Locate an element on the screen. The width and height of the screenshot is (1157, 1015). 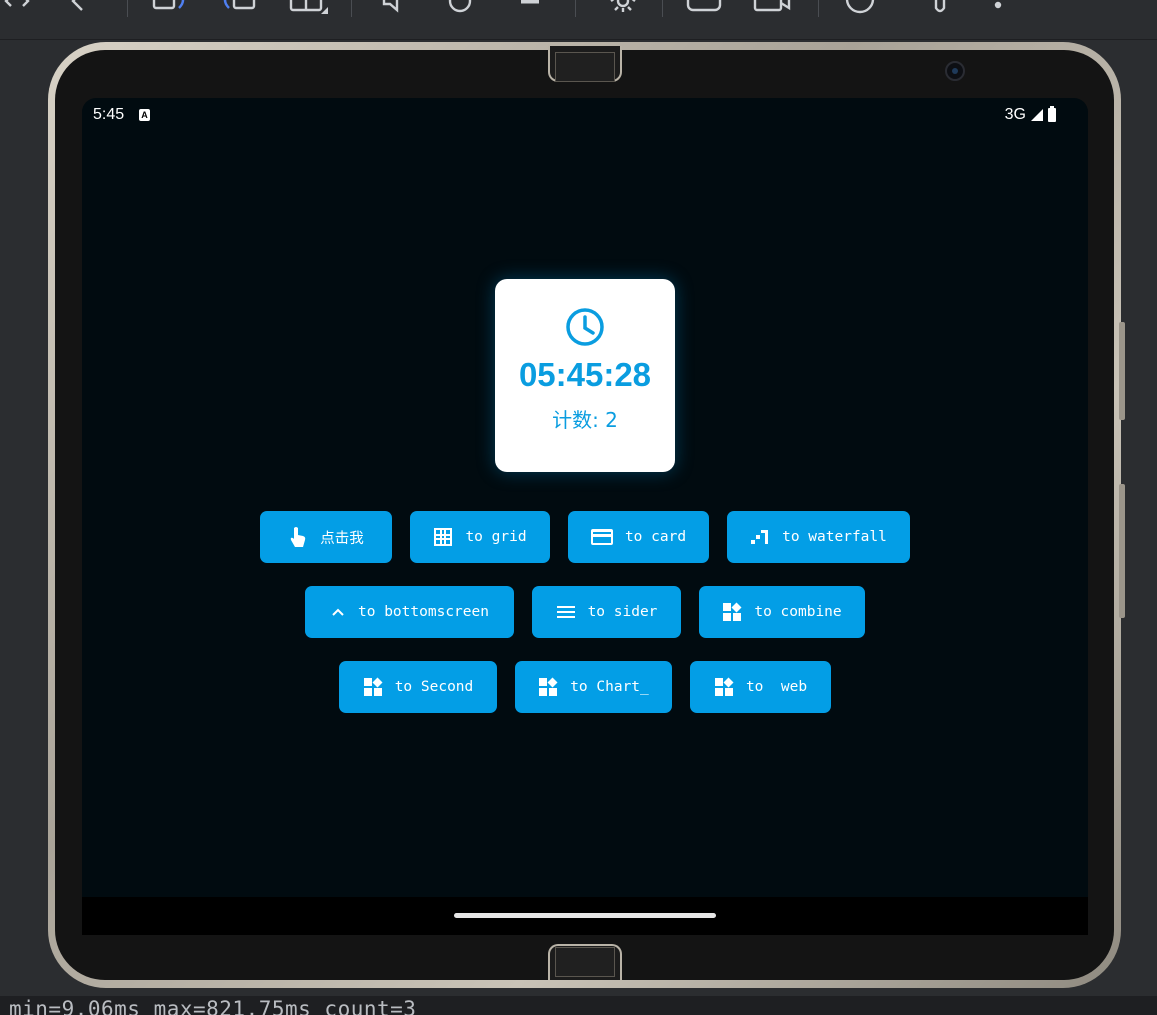
to-second-button: to Second is located at coordinates (418, 687).